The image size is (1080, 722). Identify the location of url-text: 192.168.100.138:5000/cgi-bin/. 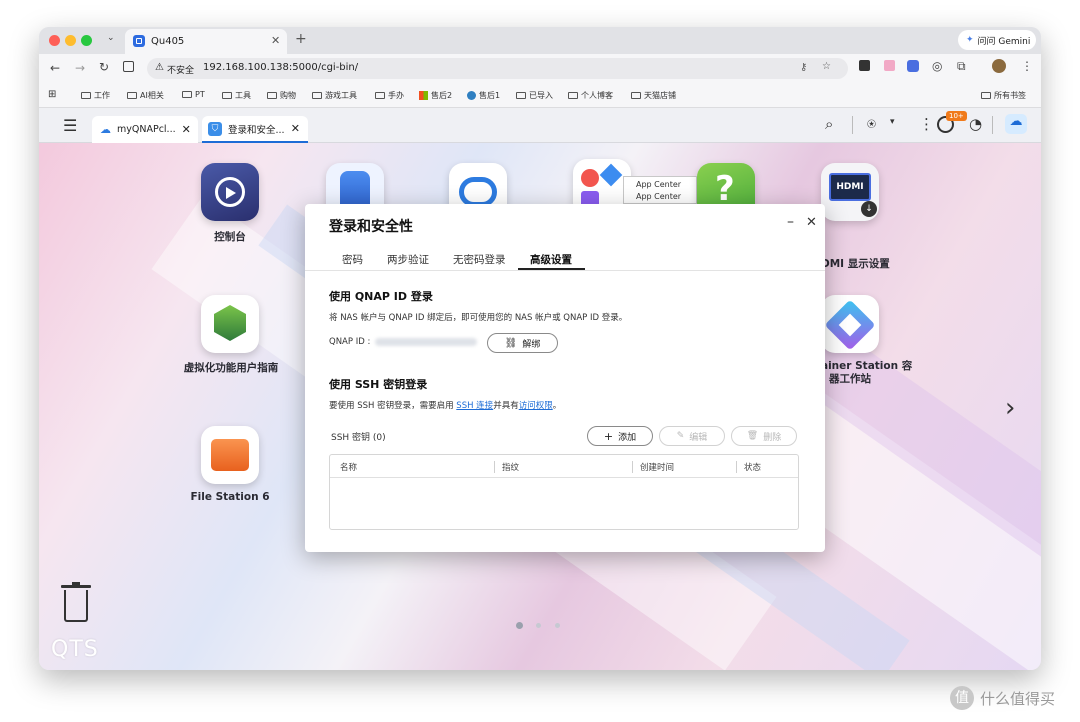
(280, 67).